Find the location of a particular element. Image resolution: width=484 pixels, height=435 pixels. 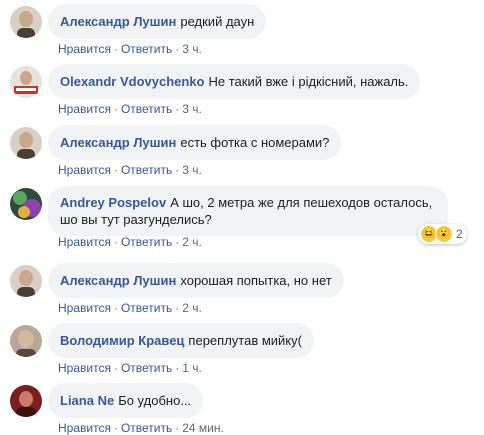

wow-icon: 😮 is located at coordinates (444, 234).